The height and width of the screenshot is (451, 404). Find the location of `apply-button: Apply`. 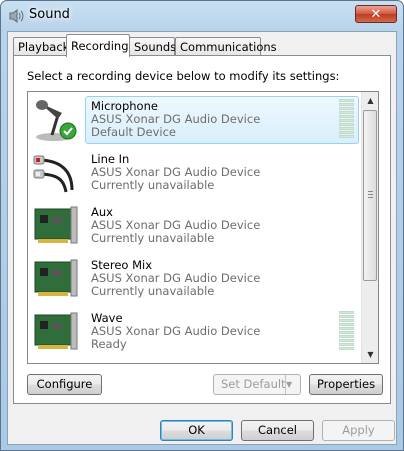

apply-button: Apply is located at coordinates (358, 430).